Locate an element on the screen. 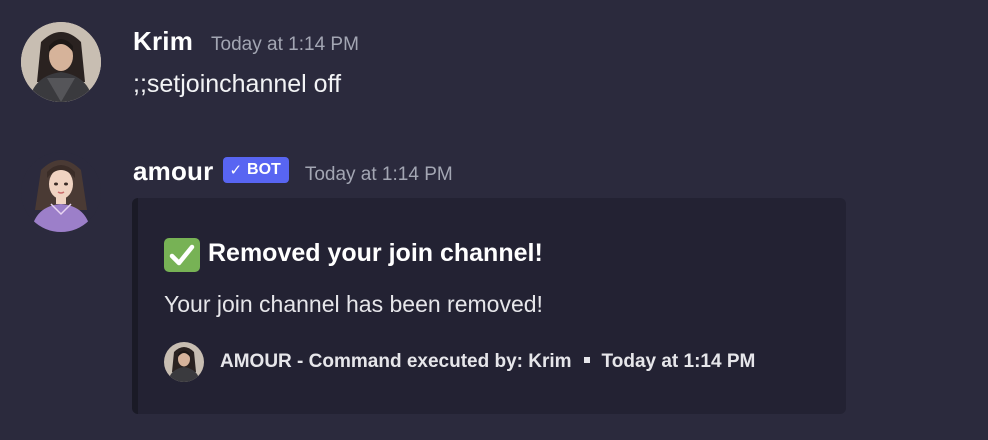 This screenshot has width=988, height=440. bot-badge-label: BOT is located at coordinates (264, 169).